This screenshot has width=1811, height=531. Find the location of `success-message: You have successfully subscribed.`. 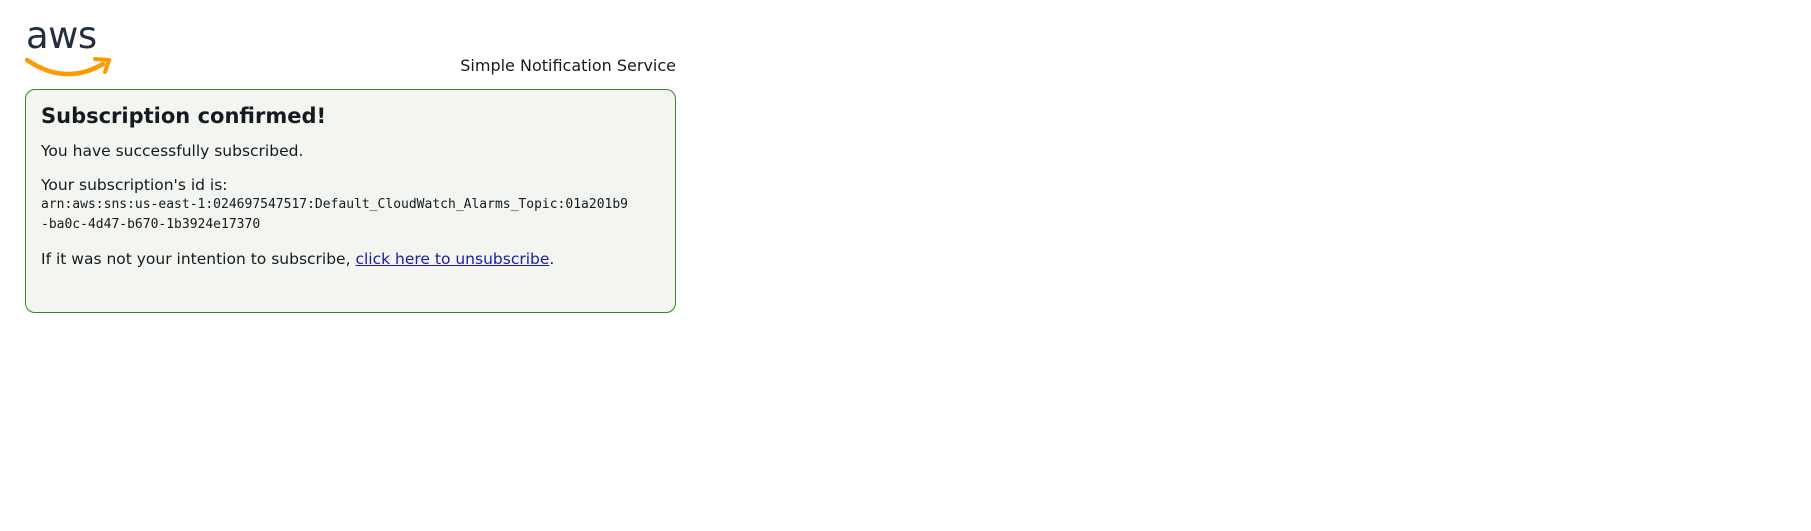

success-message: You have successfully subscribed. is located at coordinates (172, 151).